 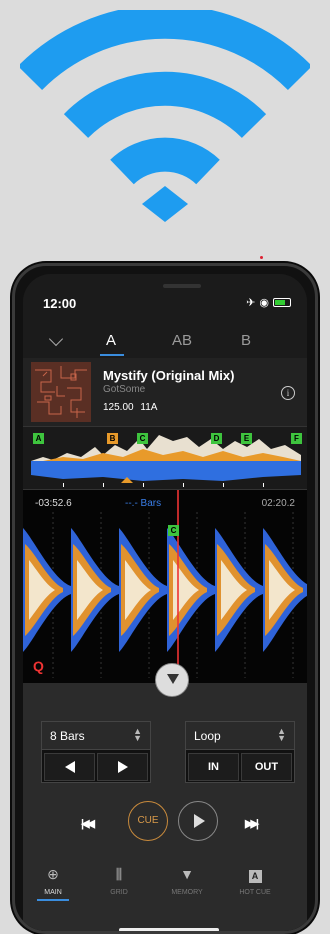 I want to click on track-artist: GotSome, so click(x=124, y=389).